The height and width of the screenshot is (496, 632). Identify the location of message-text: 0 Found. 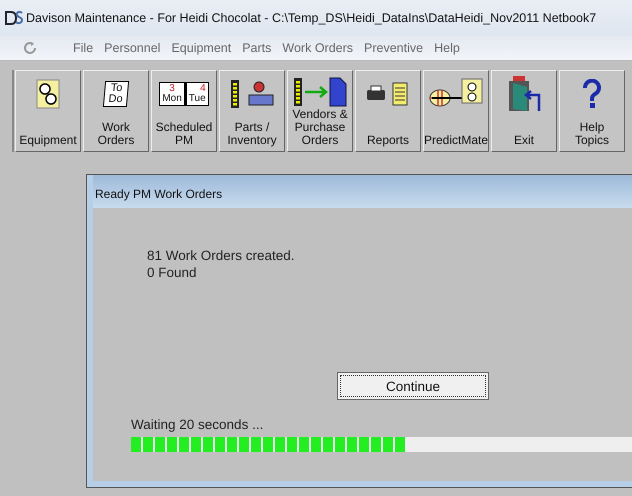
(172, 272).